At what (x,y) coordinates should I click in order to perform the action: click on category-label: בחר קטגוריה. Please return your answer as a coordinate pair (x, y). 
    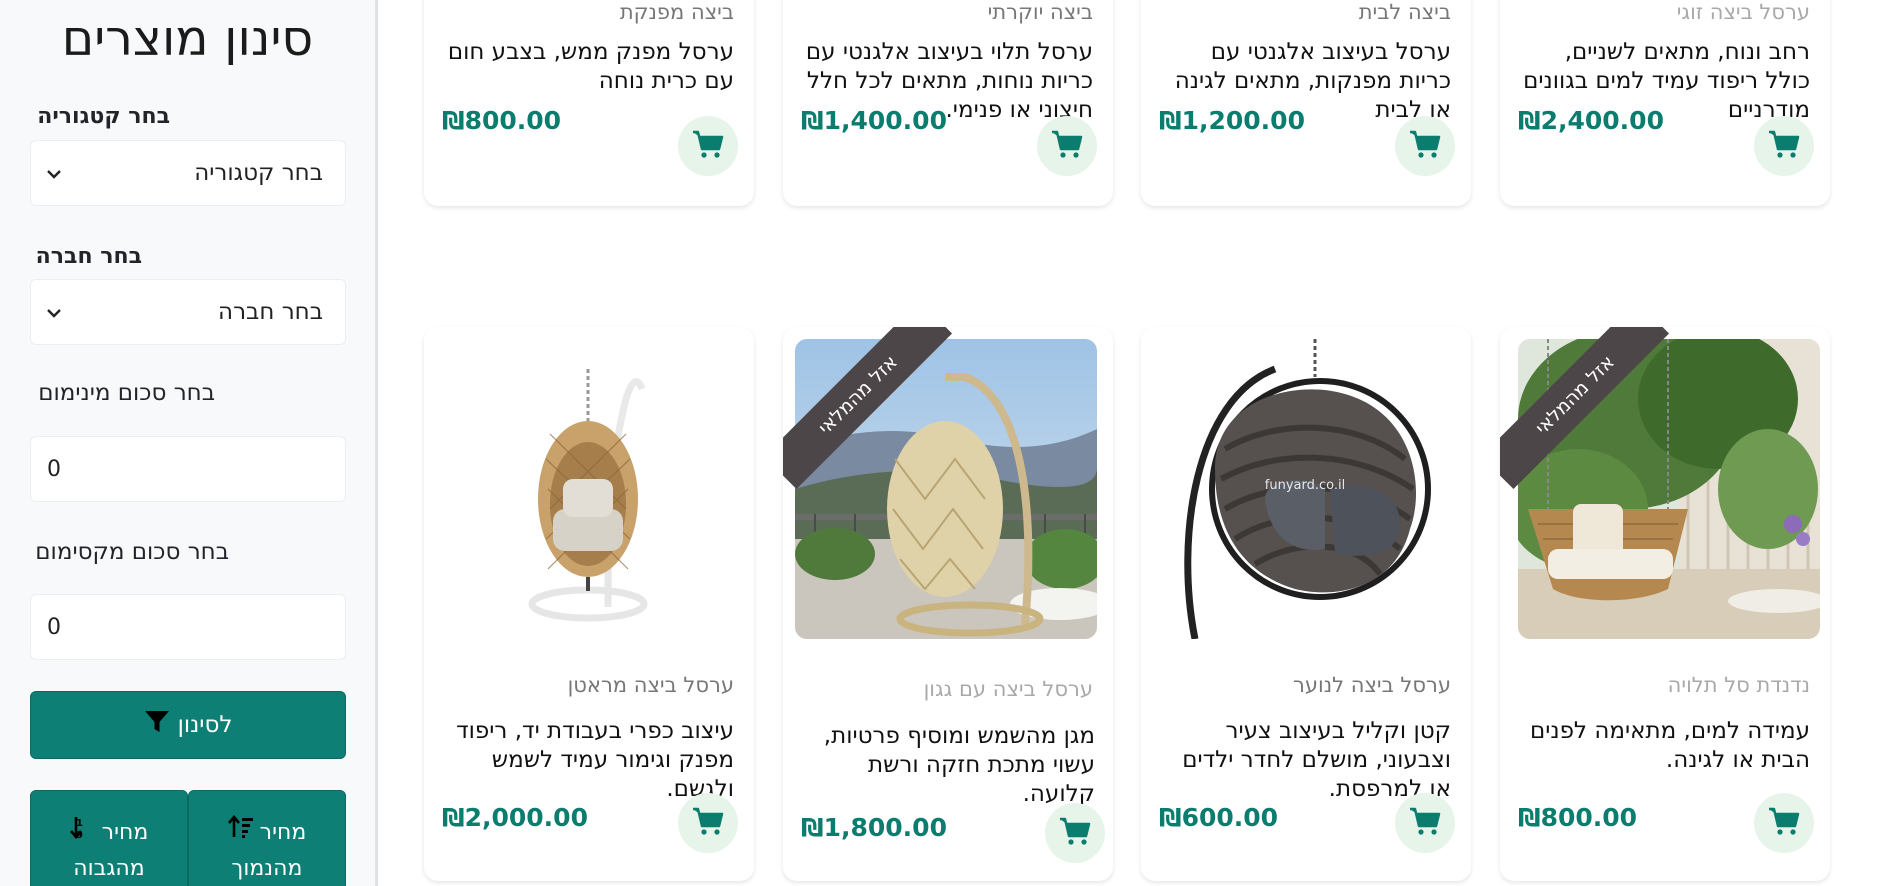
    Looking at the image, I should click on (103, 116).